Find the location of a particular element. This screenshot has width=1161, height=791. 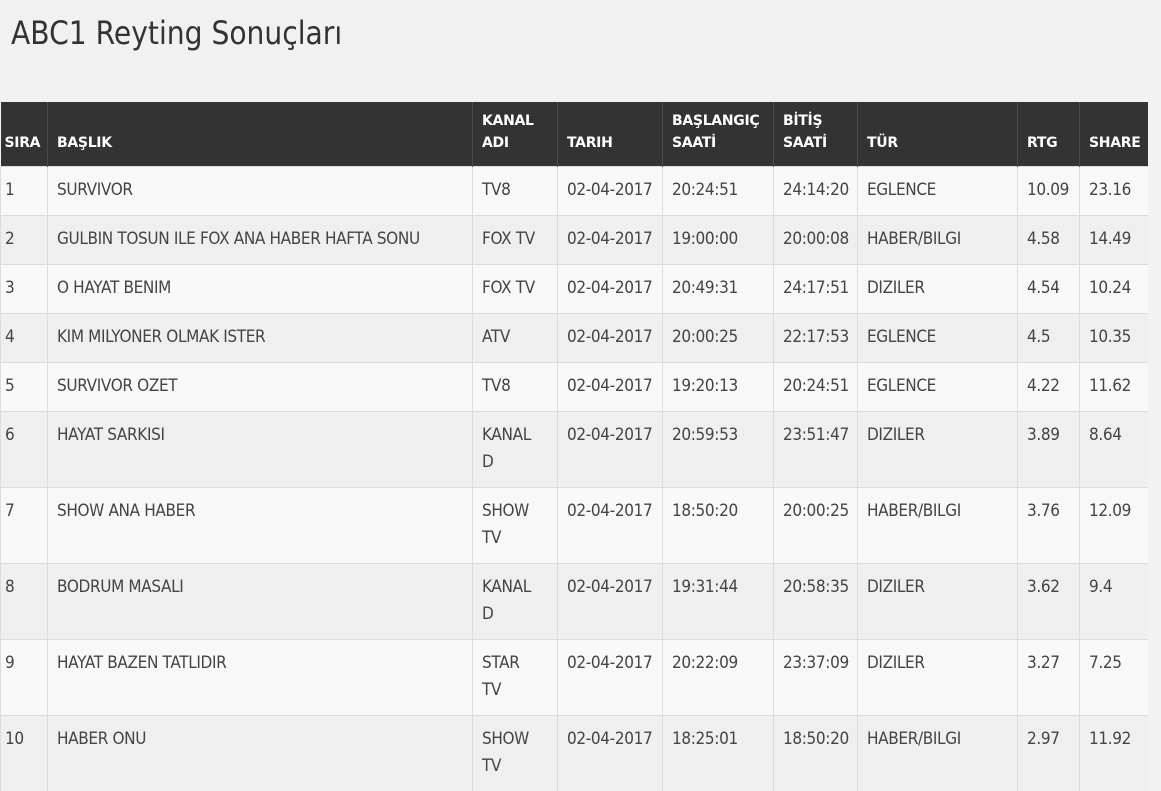

column-header-baslik: BAŞLIK is located at coordinates (260, 134).